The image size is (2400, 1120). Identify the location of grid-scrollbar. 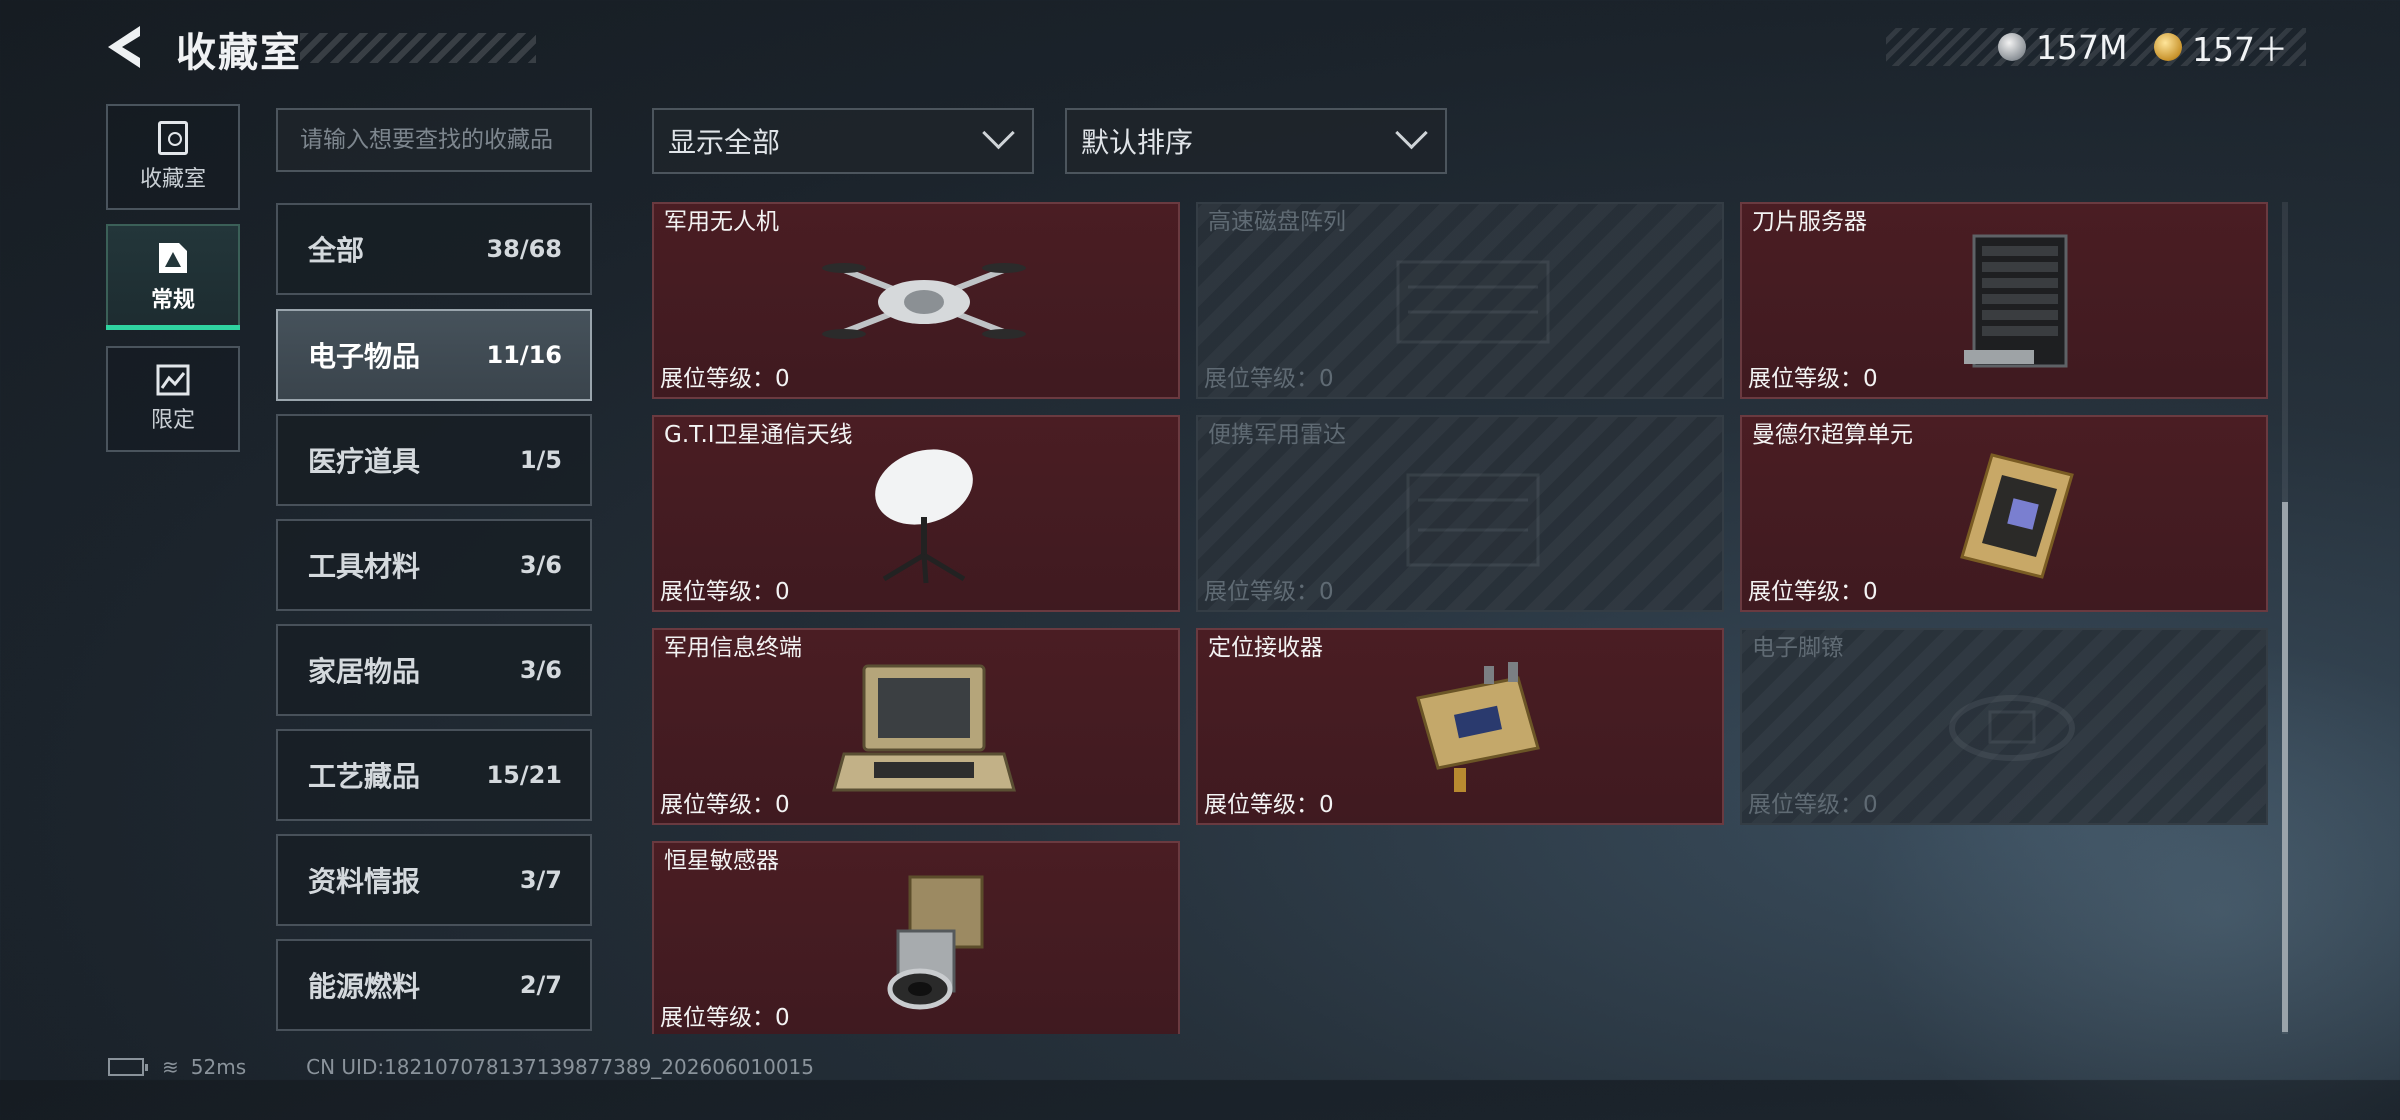
(2285, 618).